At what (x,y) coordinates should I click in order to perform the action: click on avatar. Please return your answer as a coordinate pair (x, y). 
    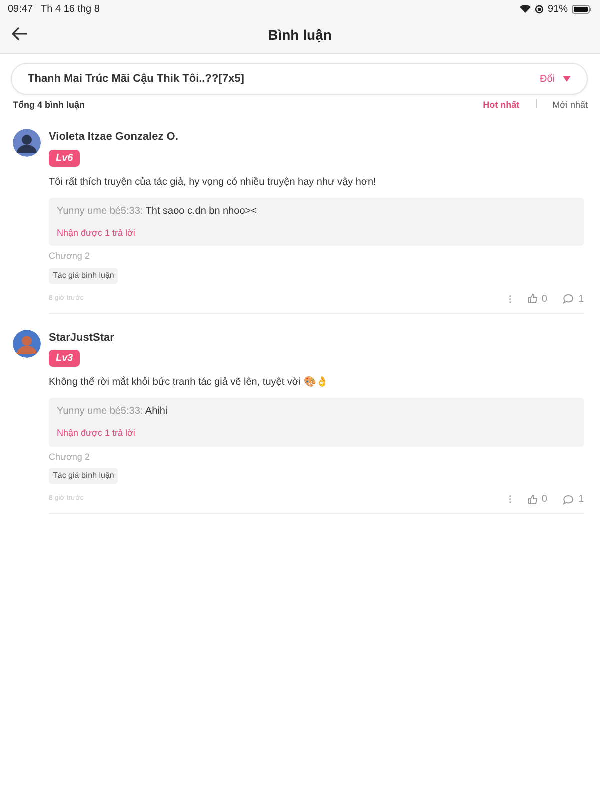
    Looking at the image, I should click on (27, 143).